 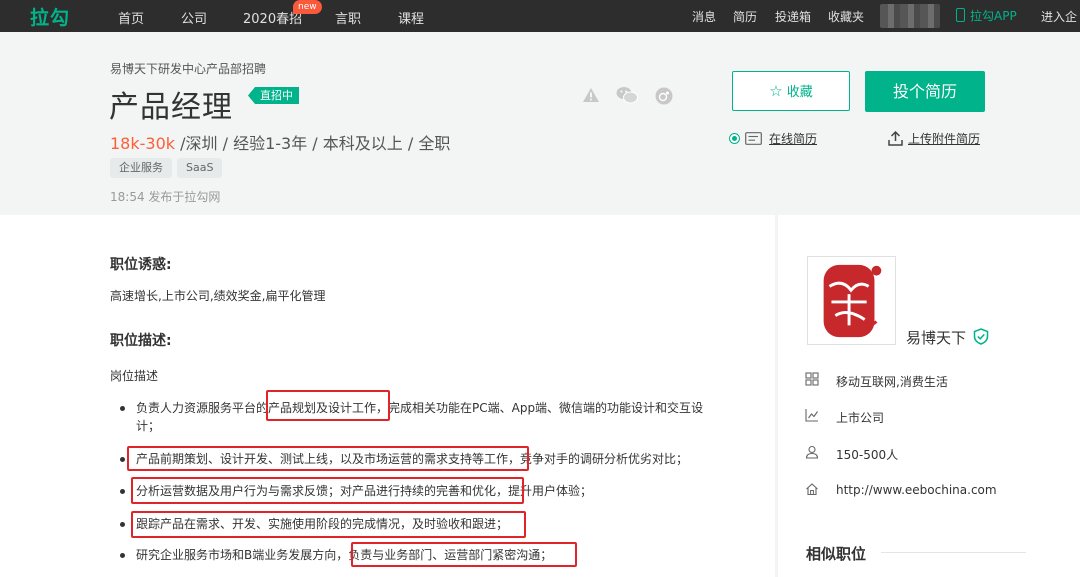 I want to click on company-department: 易博天下研发中心产品部招聘, so click(x=188, y=68).